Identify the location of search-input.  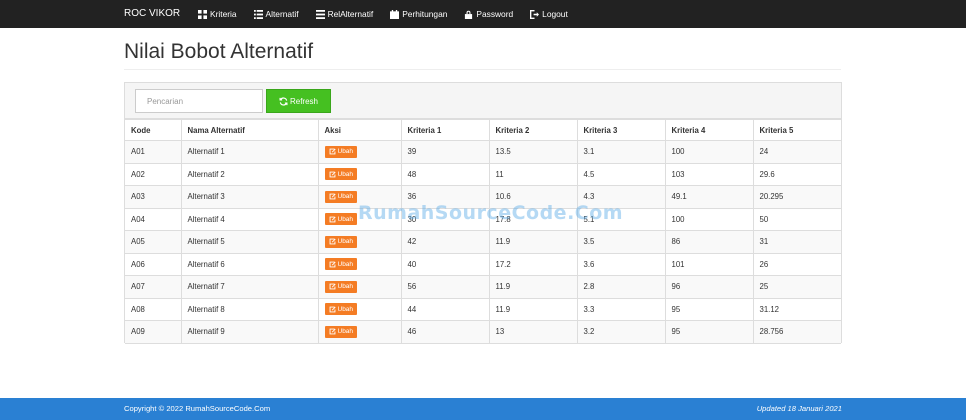
(199, 101).